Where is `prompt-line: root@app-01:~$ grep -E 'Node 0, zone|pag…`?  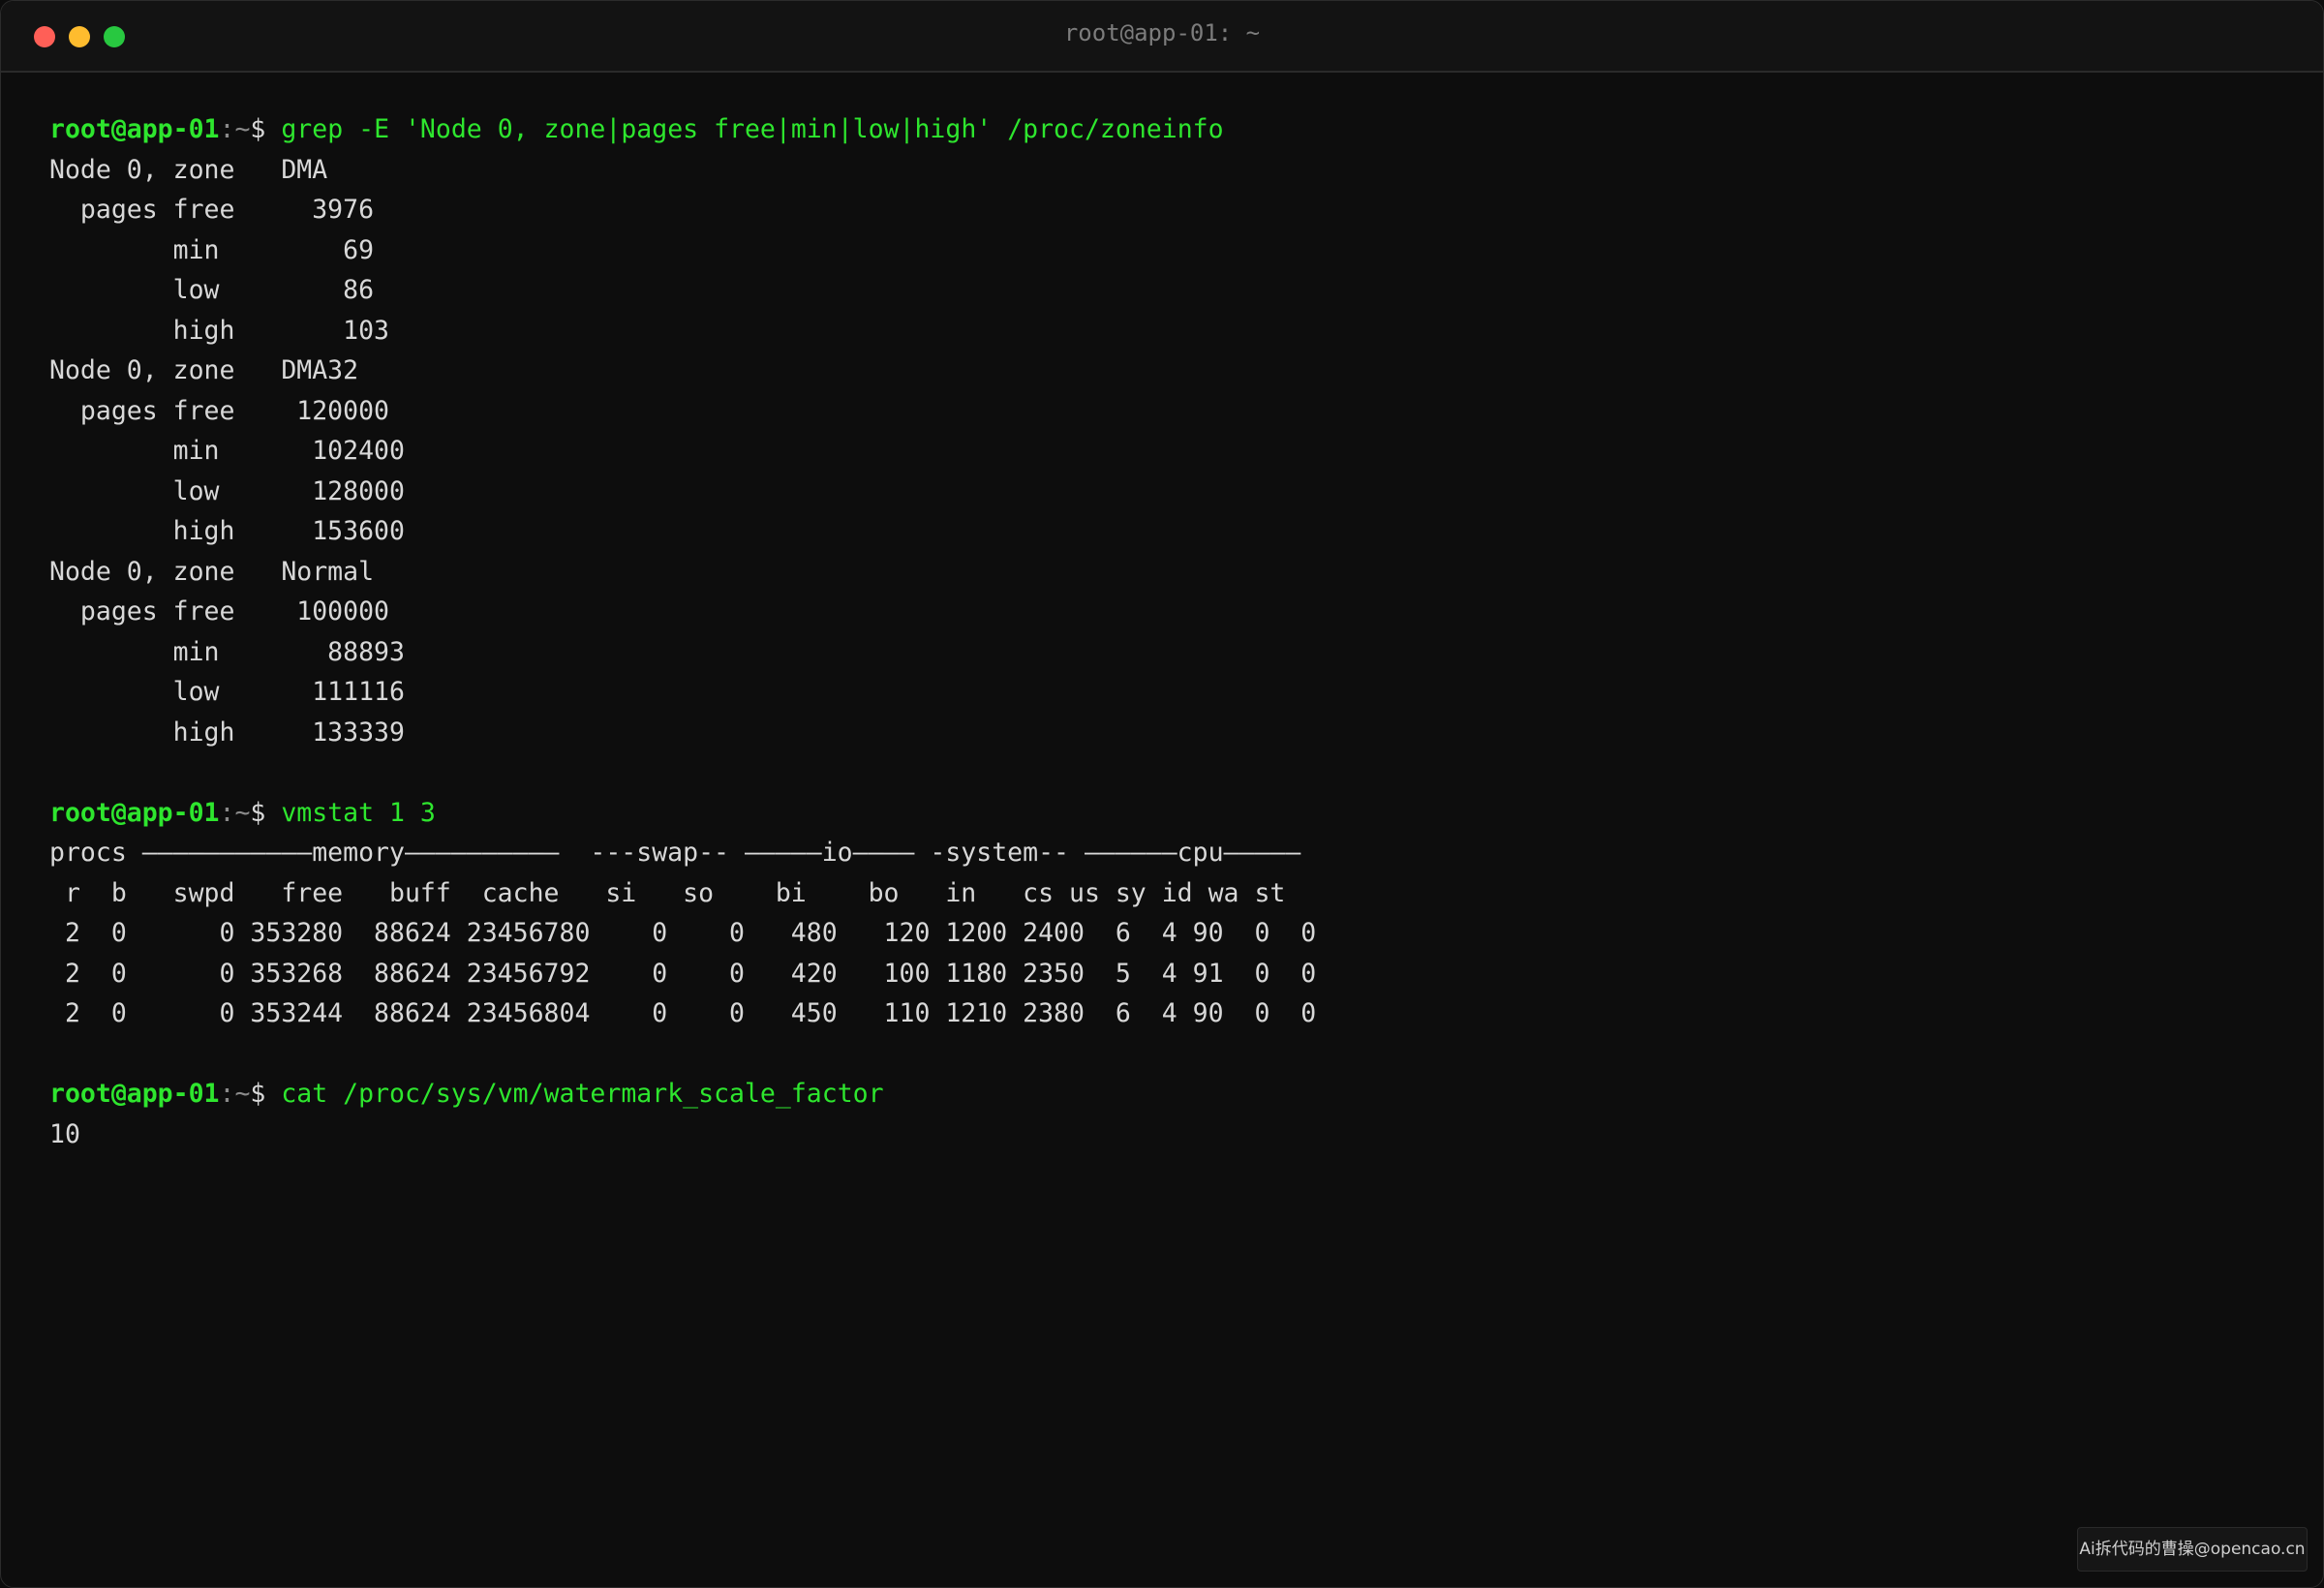
prompt-line: root@app-01:~$ grep -E 'Node 0, zone|pag… is located at coordinates (1167, 129).